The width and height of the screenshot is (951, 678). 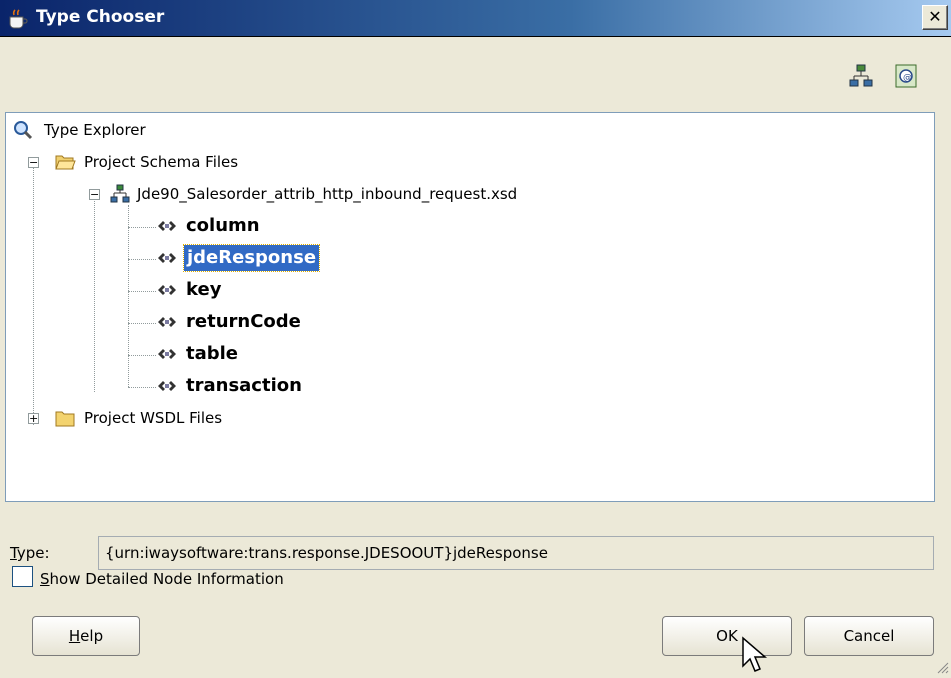 What do you see at coordinates (22, 576) in the screenshot?
I see `show-detailed-node-checkbox` at bounding box center [22, 576].